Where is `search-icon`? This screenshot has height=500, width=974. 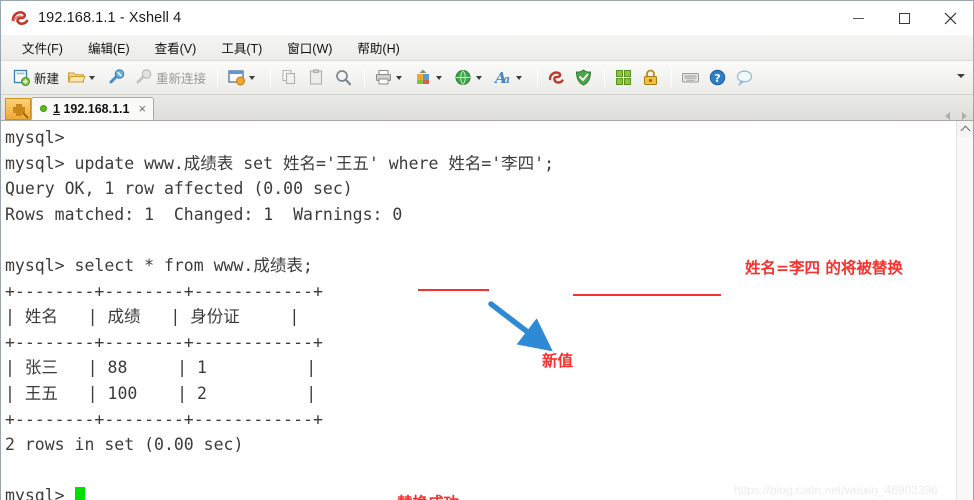
search-icon is located at coordinates (343, 77).